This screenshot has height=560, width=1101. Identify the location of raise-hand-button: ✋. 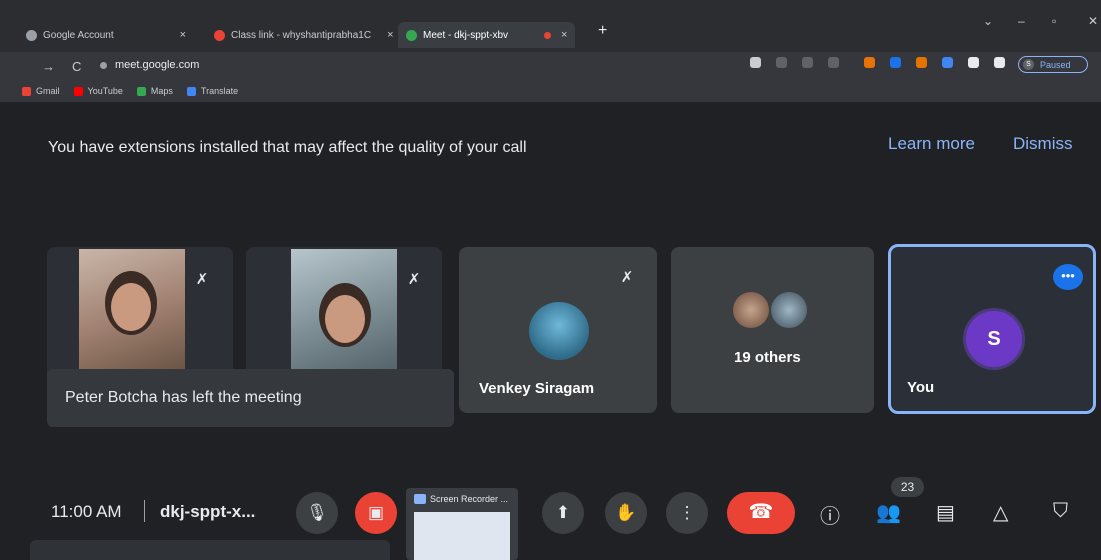
(626, 513).